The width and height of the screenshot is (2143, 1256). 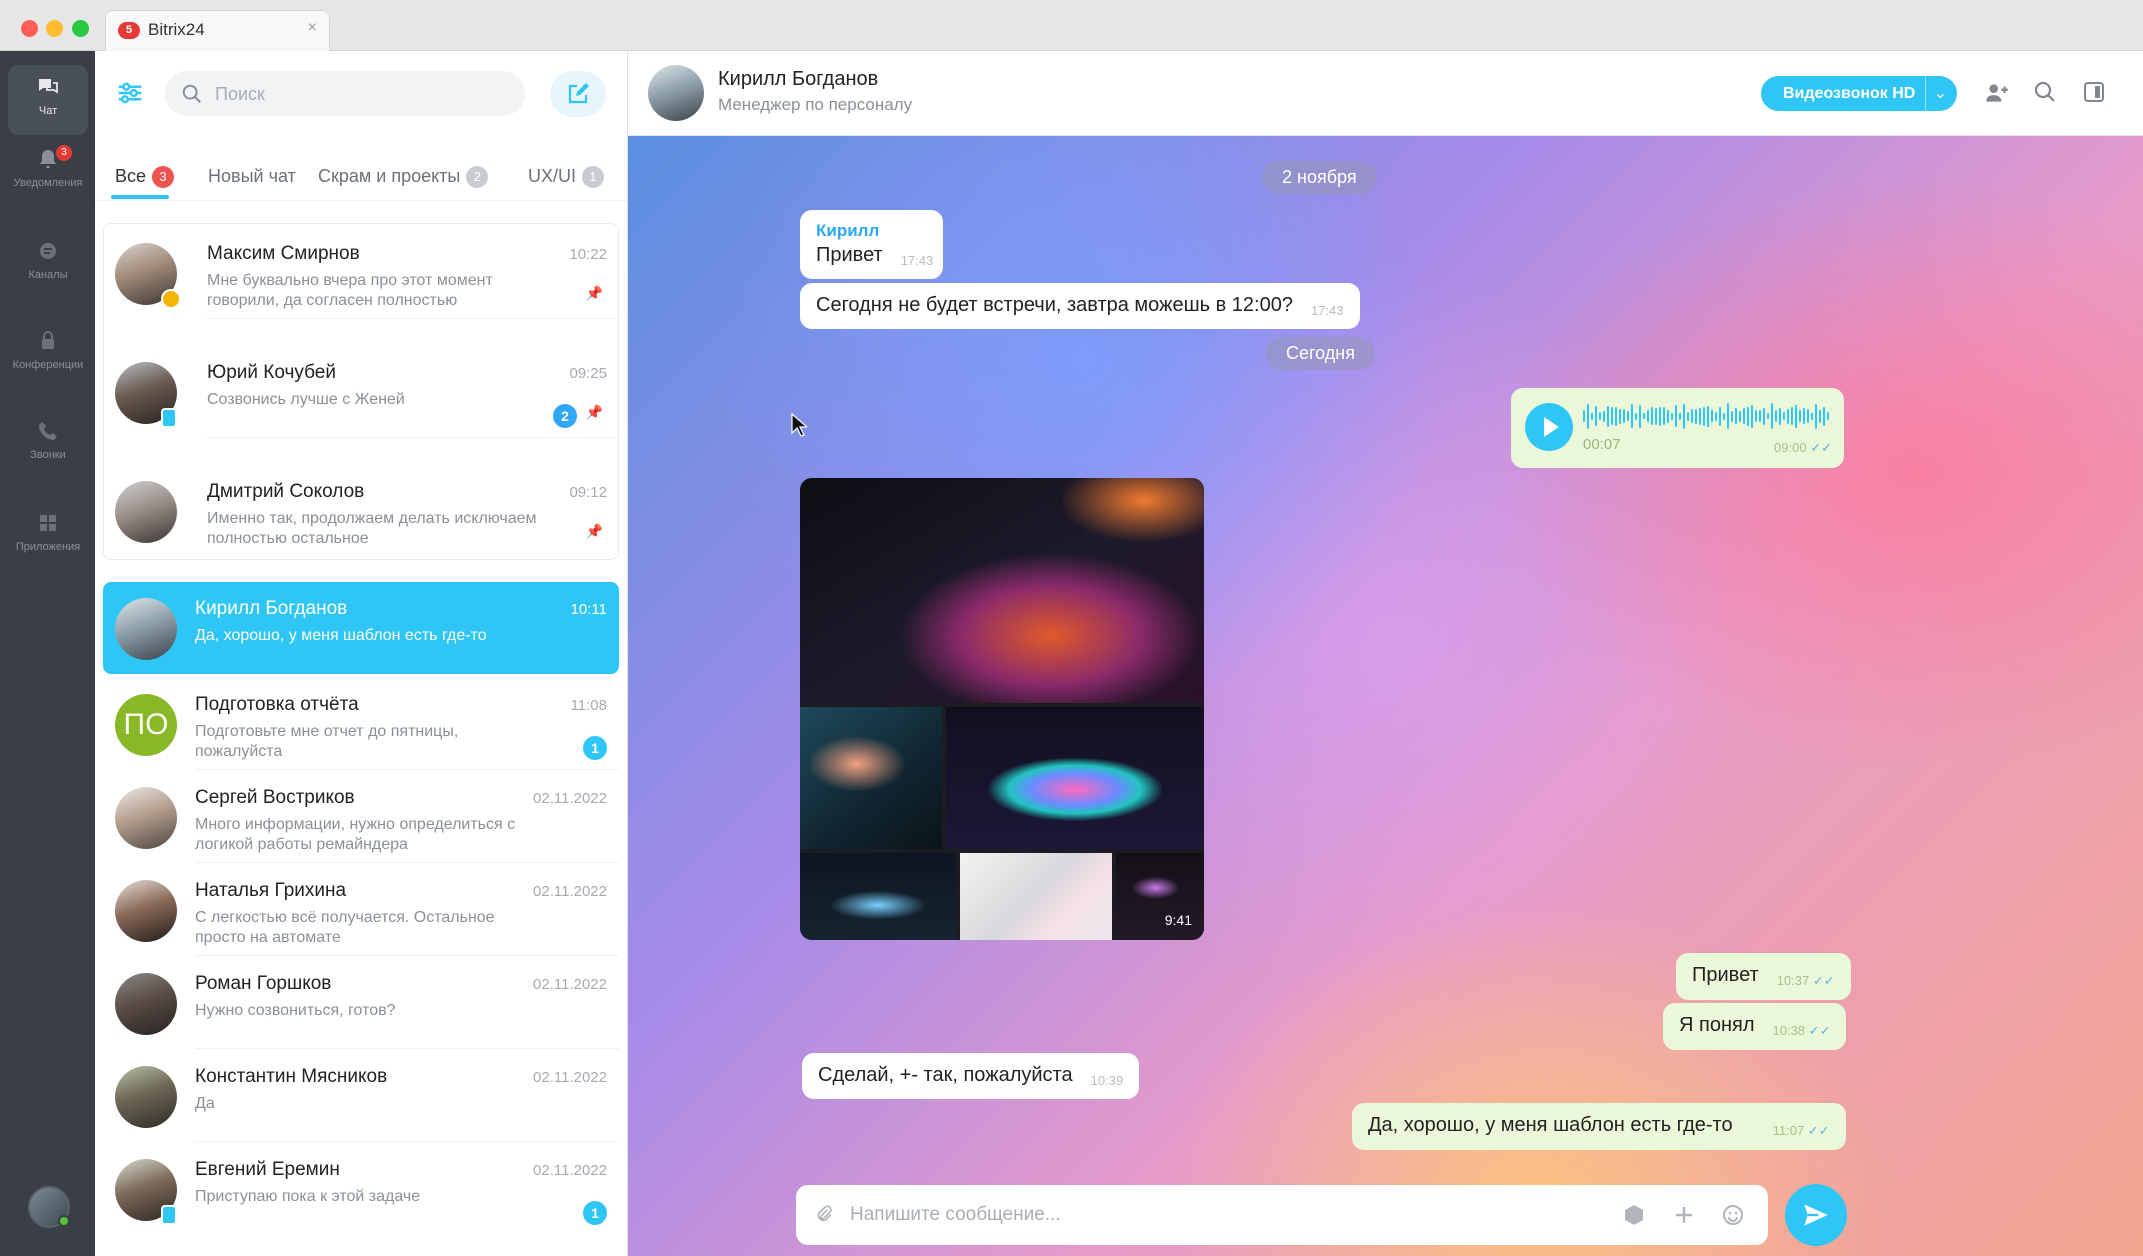 What do you see at coordinates (565, 416) in the screenshot?
I see `unread-badge: 2` at bounding box center [565, 416].